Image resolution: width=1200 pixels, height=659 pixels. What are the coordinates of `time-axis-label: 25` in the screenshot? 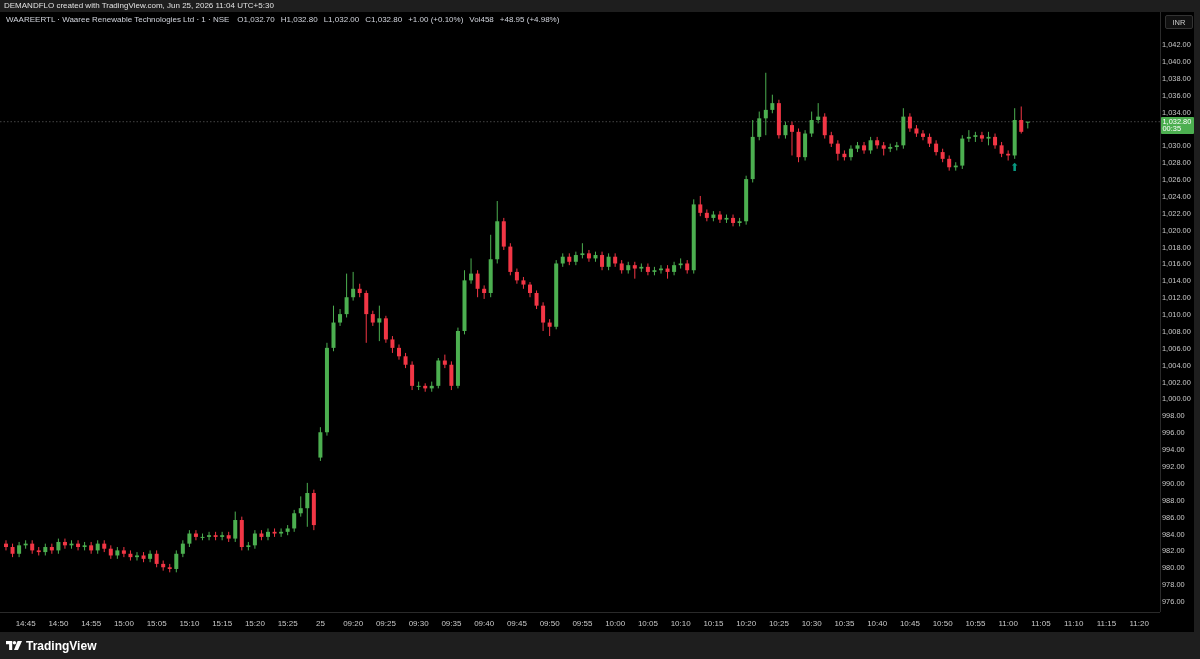 It's located at (320, 623).